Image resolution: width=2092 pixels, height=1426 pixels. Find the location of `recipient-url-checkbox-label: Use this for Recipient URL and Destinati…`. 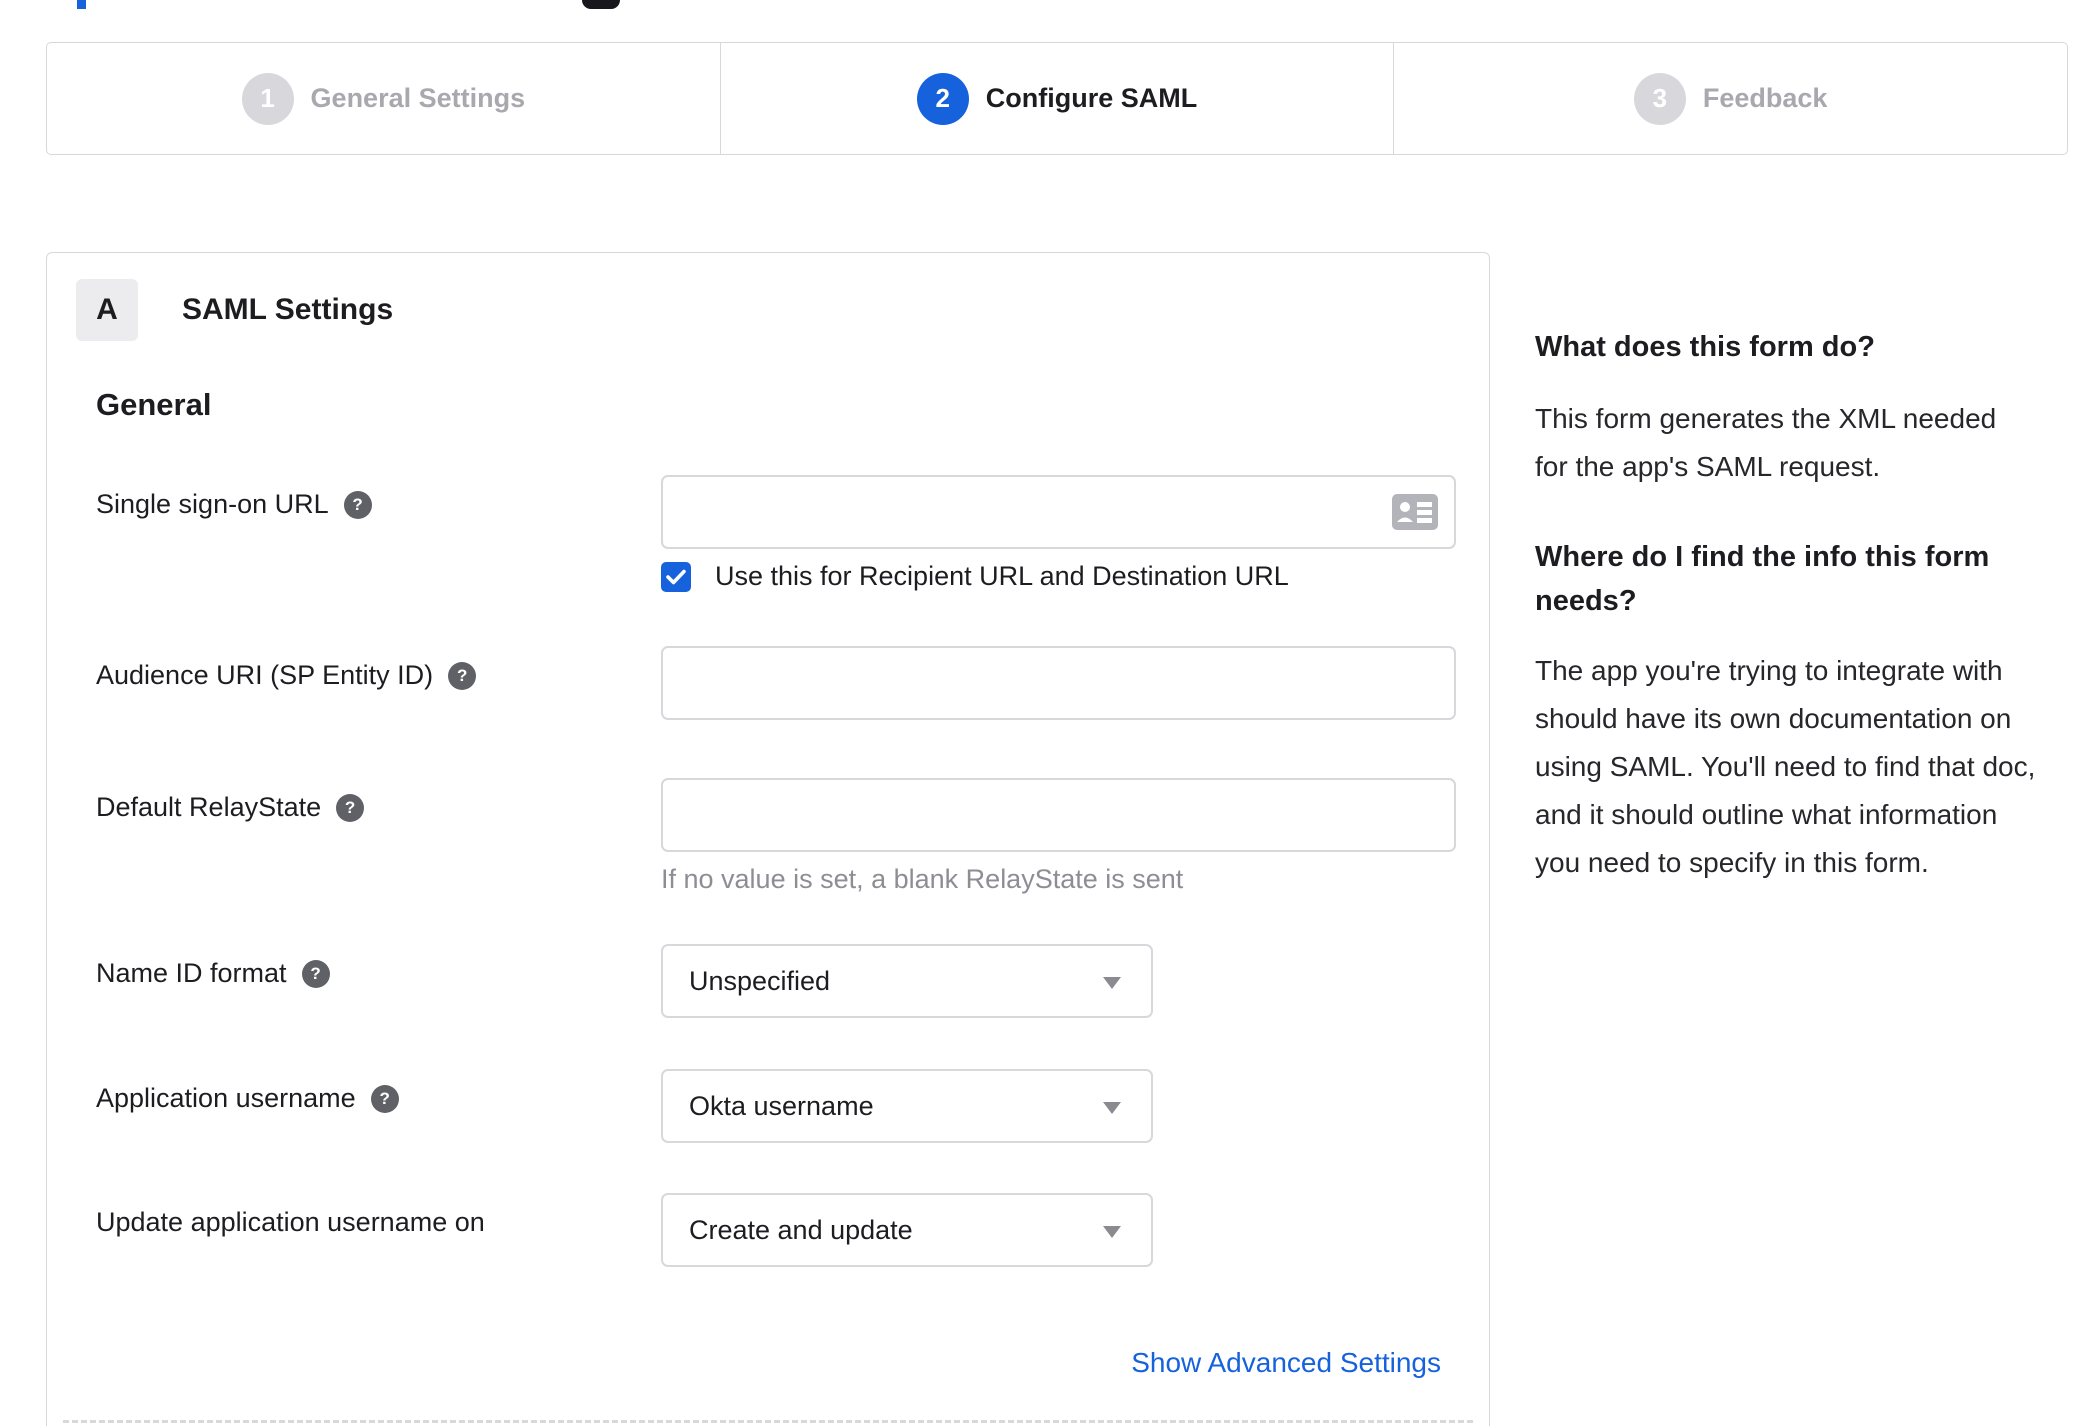

recipient-url-checkbox-label: Use this for Recipient URL and Destinati… is located at coordinates (1002, 576).